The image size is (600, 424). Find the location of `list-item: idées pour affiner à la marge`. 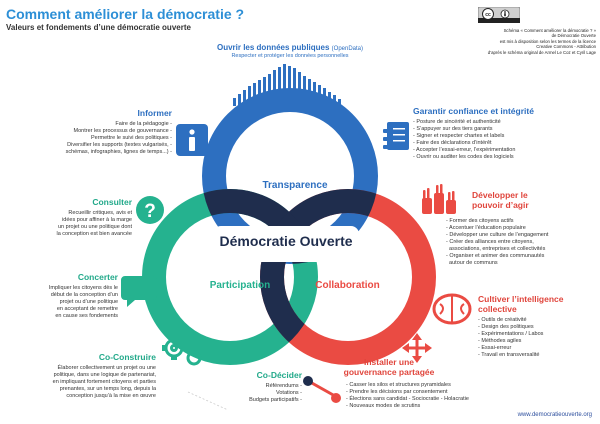

list-item: idées pour affiner à la marge is located at coordinates (97, 220).